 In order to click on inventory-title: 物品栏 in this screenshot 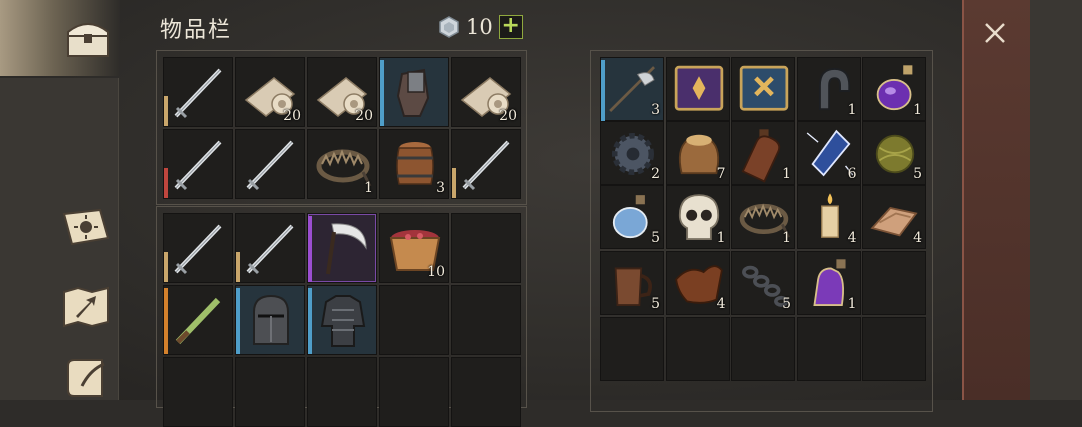, I will do `click(196, 30)`.